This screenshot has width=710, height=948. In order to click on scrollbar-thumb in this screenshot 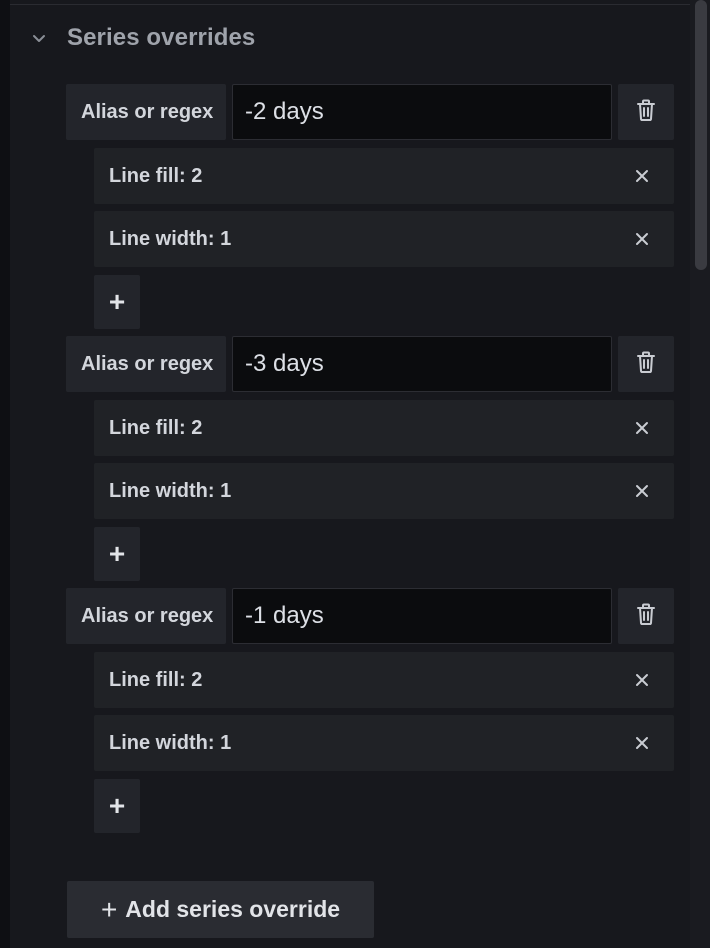, I will do `click(701, 135)`.